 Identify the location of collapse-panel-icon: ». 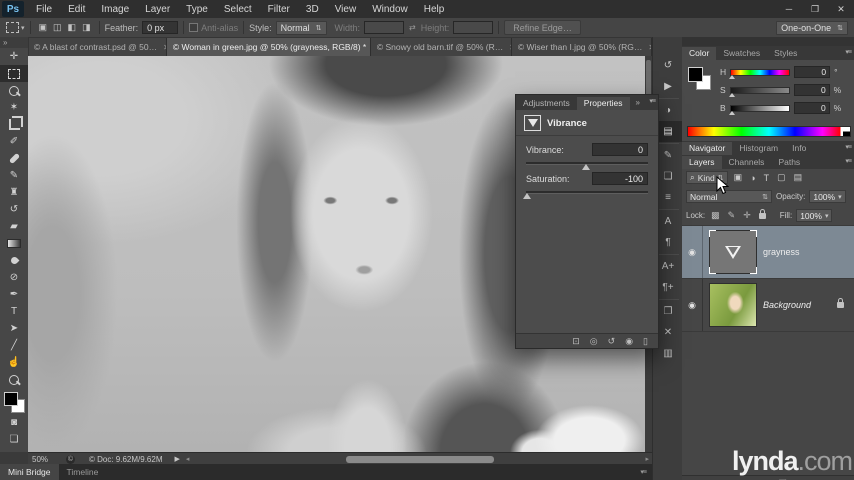
(638, 102).